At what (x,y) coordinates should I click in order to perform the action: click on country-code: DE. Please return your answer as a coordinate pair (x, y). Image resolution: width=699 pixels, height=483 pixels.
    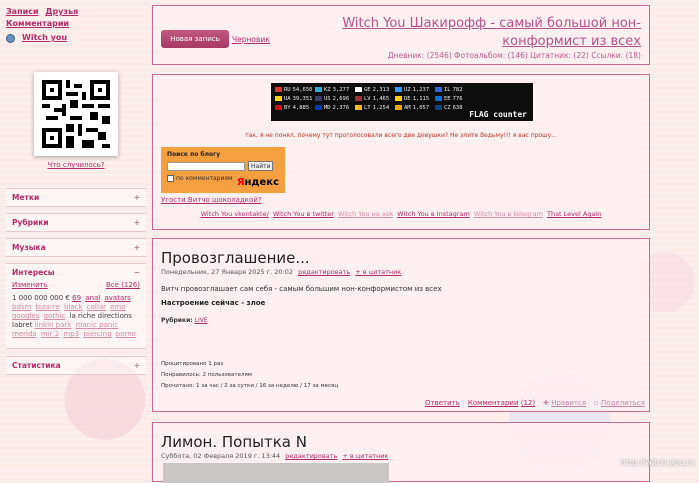
    Looking at the image, I should click on (407, 98).